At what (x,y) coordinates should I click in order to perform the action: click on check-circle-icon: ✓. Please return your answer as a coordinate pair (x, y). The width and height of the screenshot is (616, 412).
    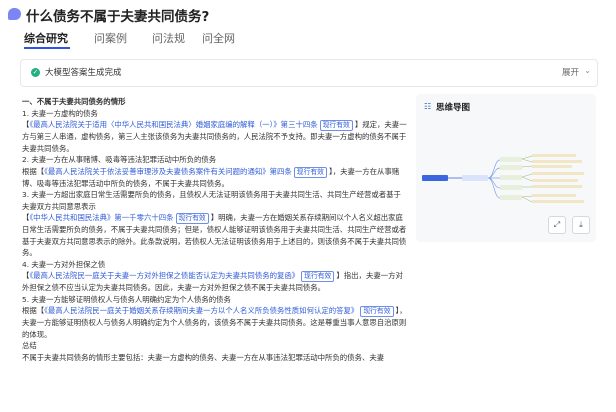
    Looking at the image, I should click on (35, 72).